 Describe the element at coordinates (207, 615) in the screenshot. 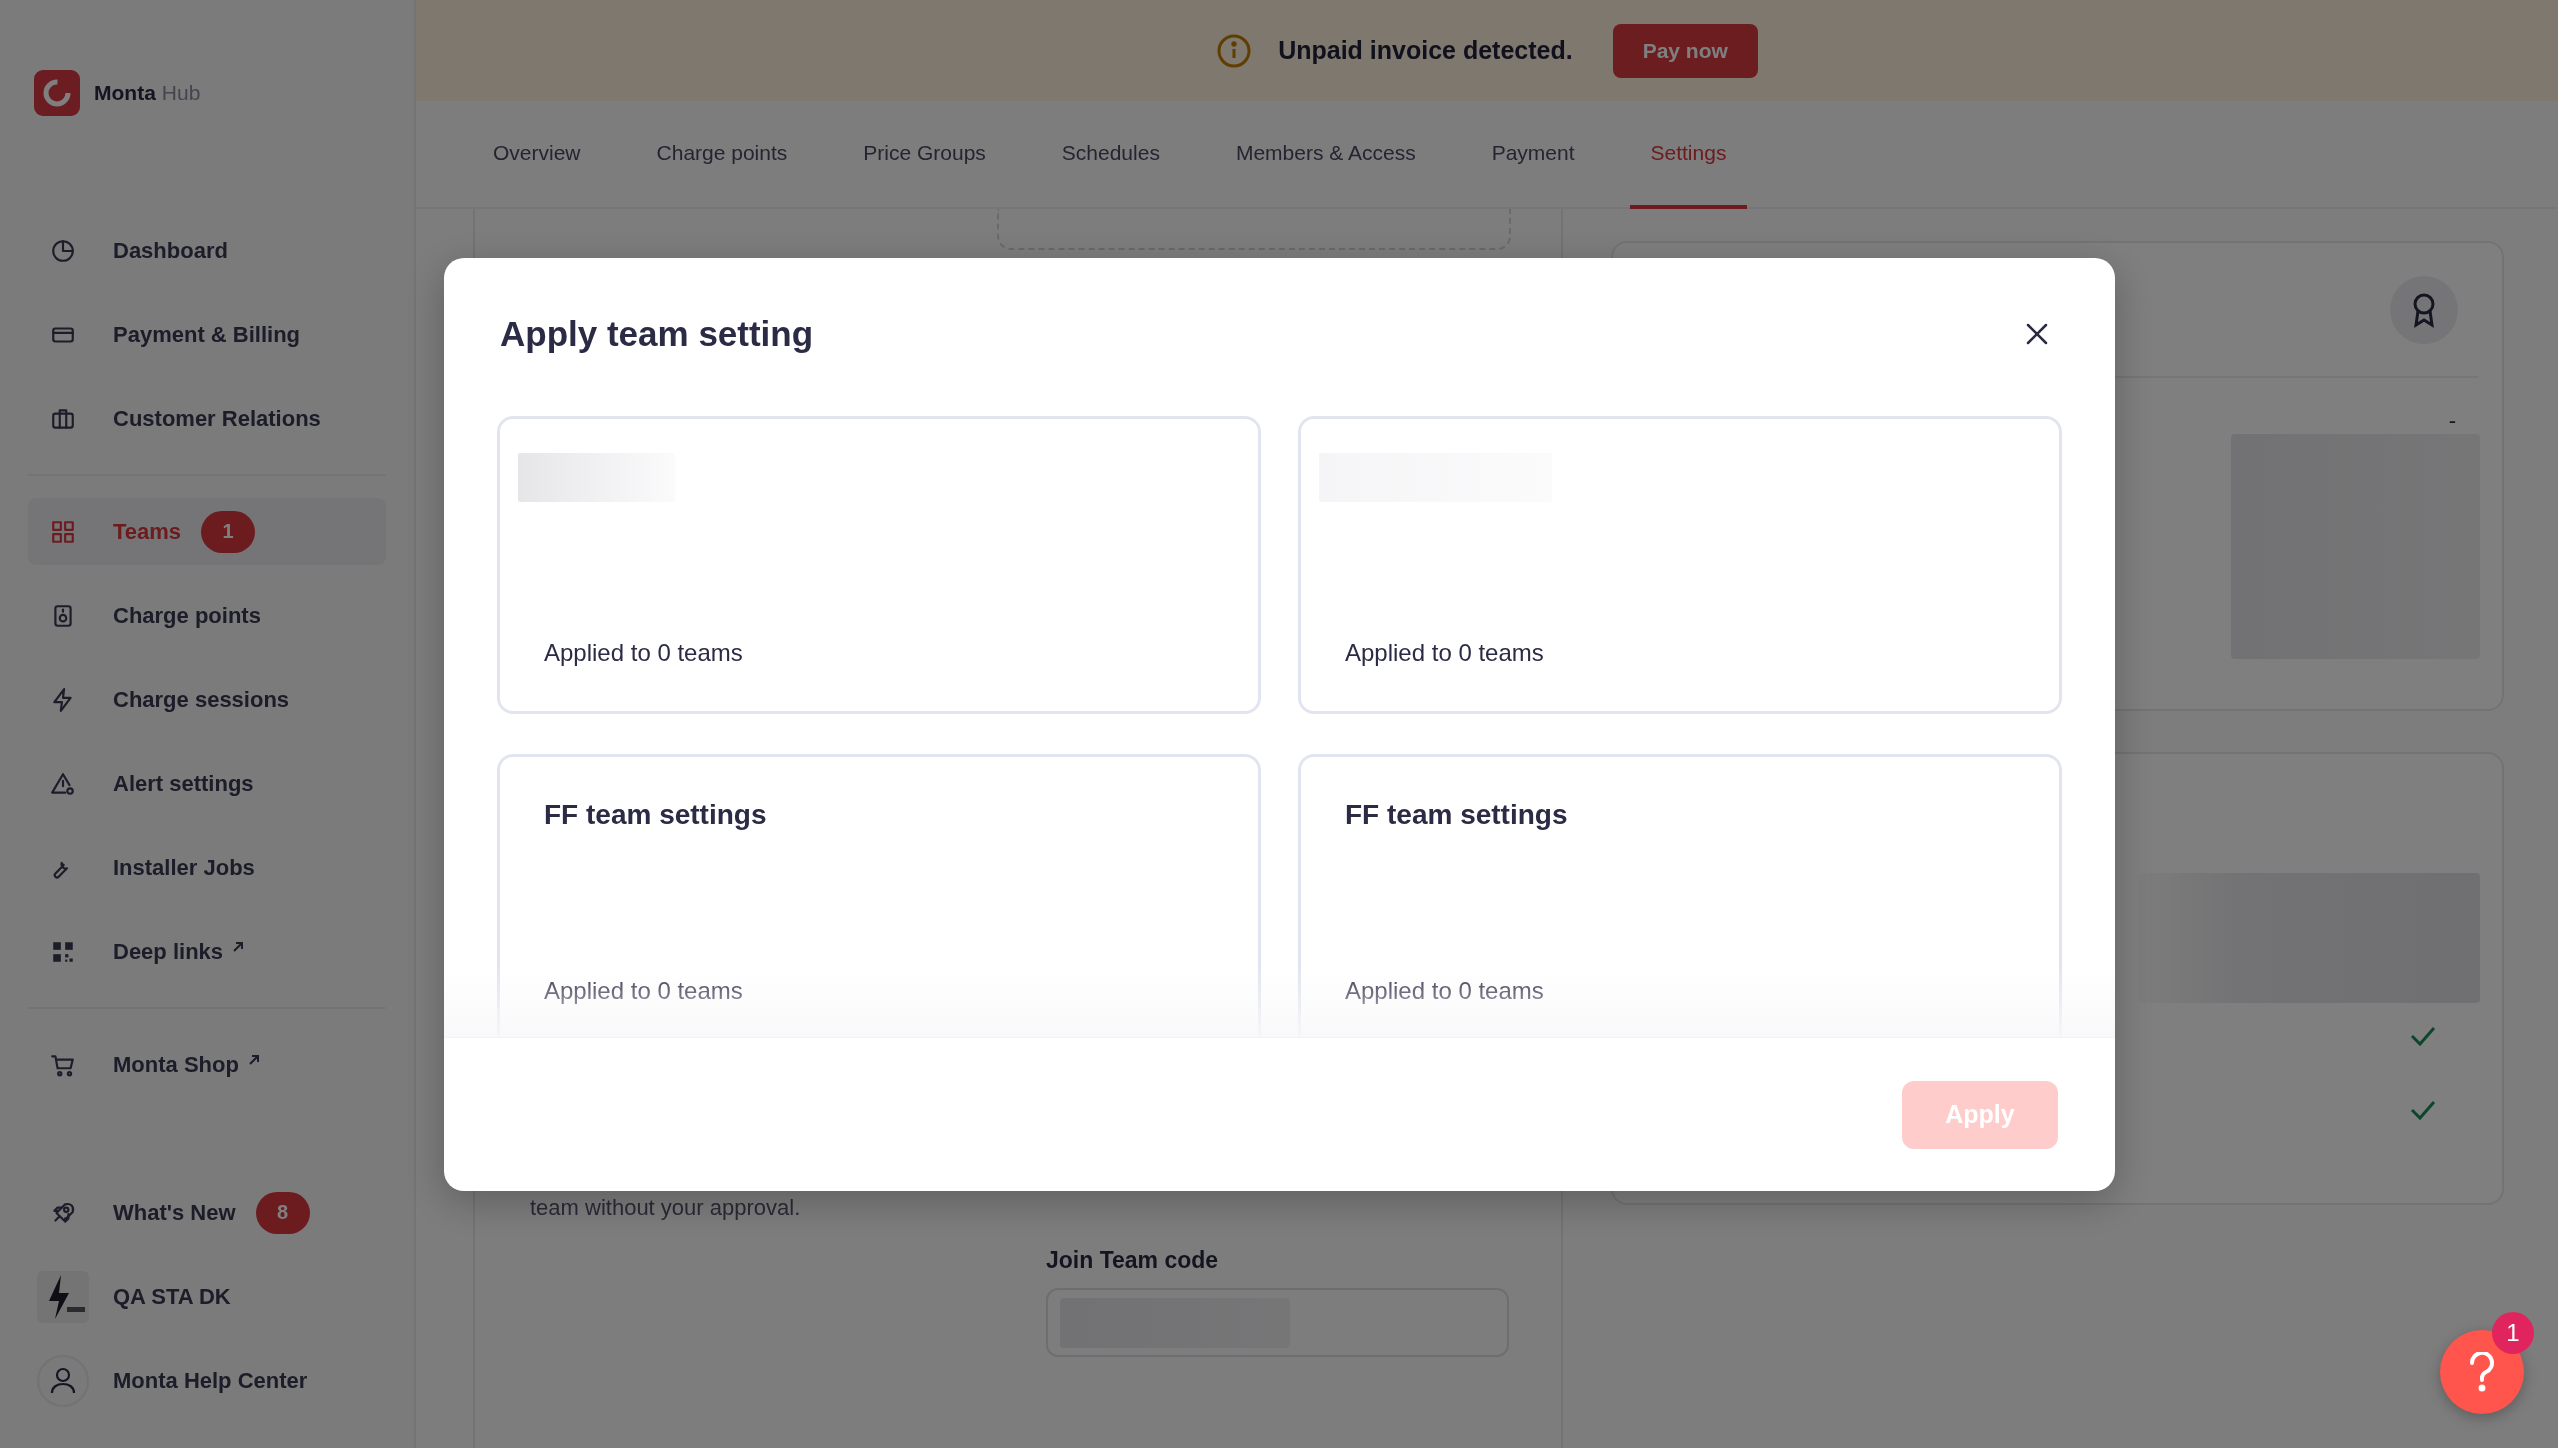

I see `nav-item: Charge points` at that location.